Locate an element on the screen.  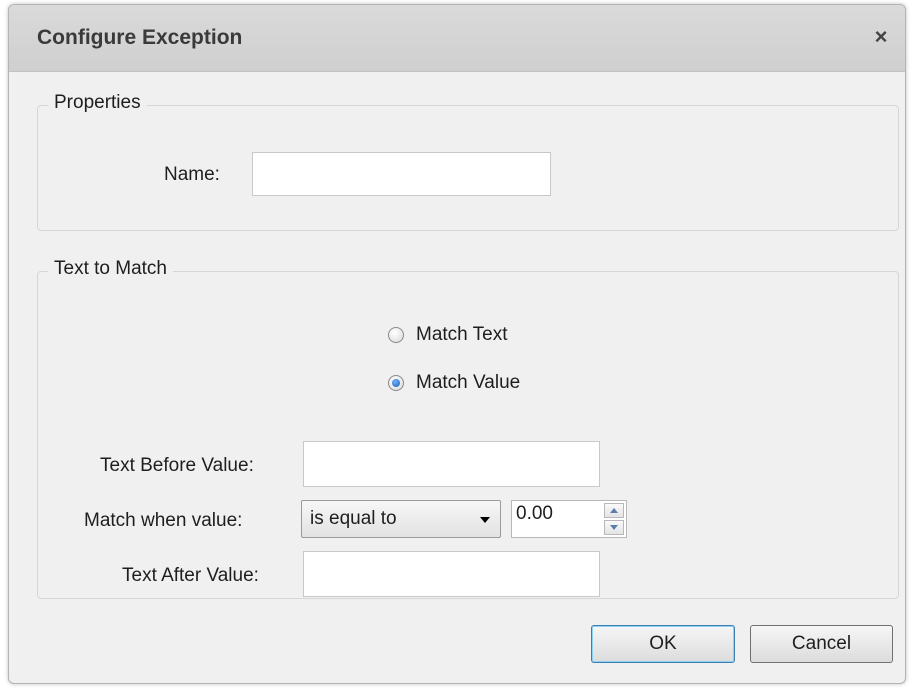
match-text-radio is located at coordinates (396, 335).